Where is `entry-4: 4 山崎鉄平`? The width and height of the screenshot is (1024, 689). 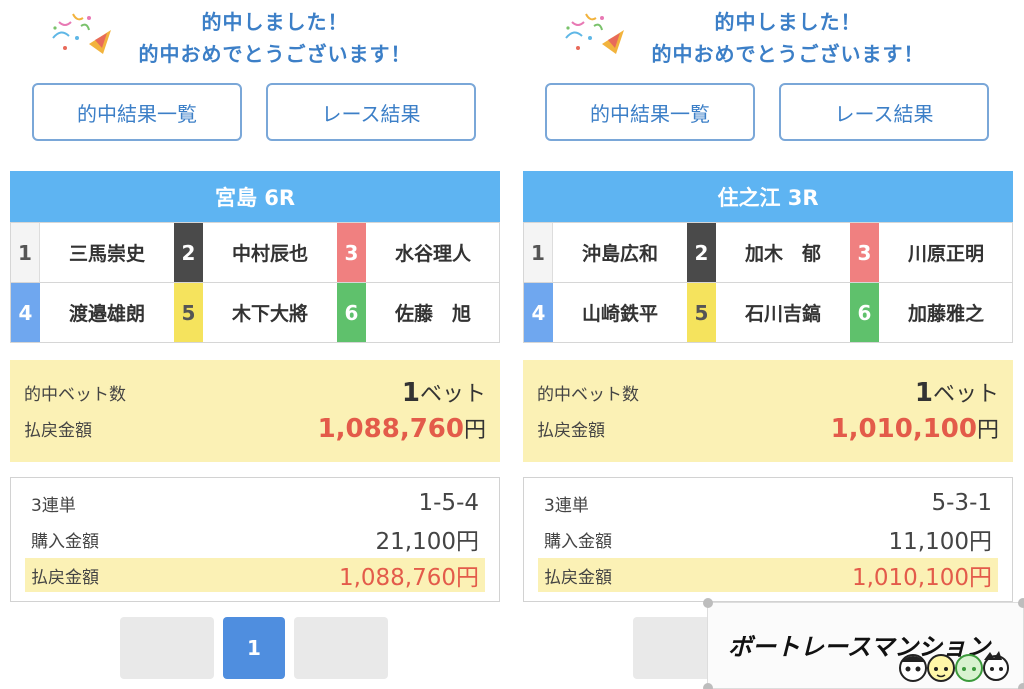 entry-4: 4 山崎鉄平 is located at coordinates (605, 312).